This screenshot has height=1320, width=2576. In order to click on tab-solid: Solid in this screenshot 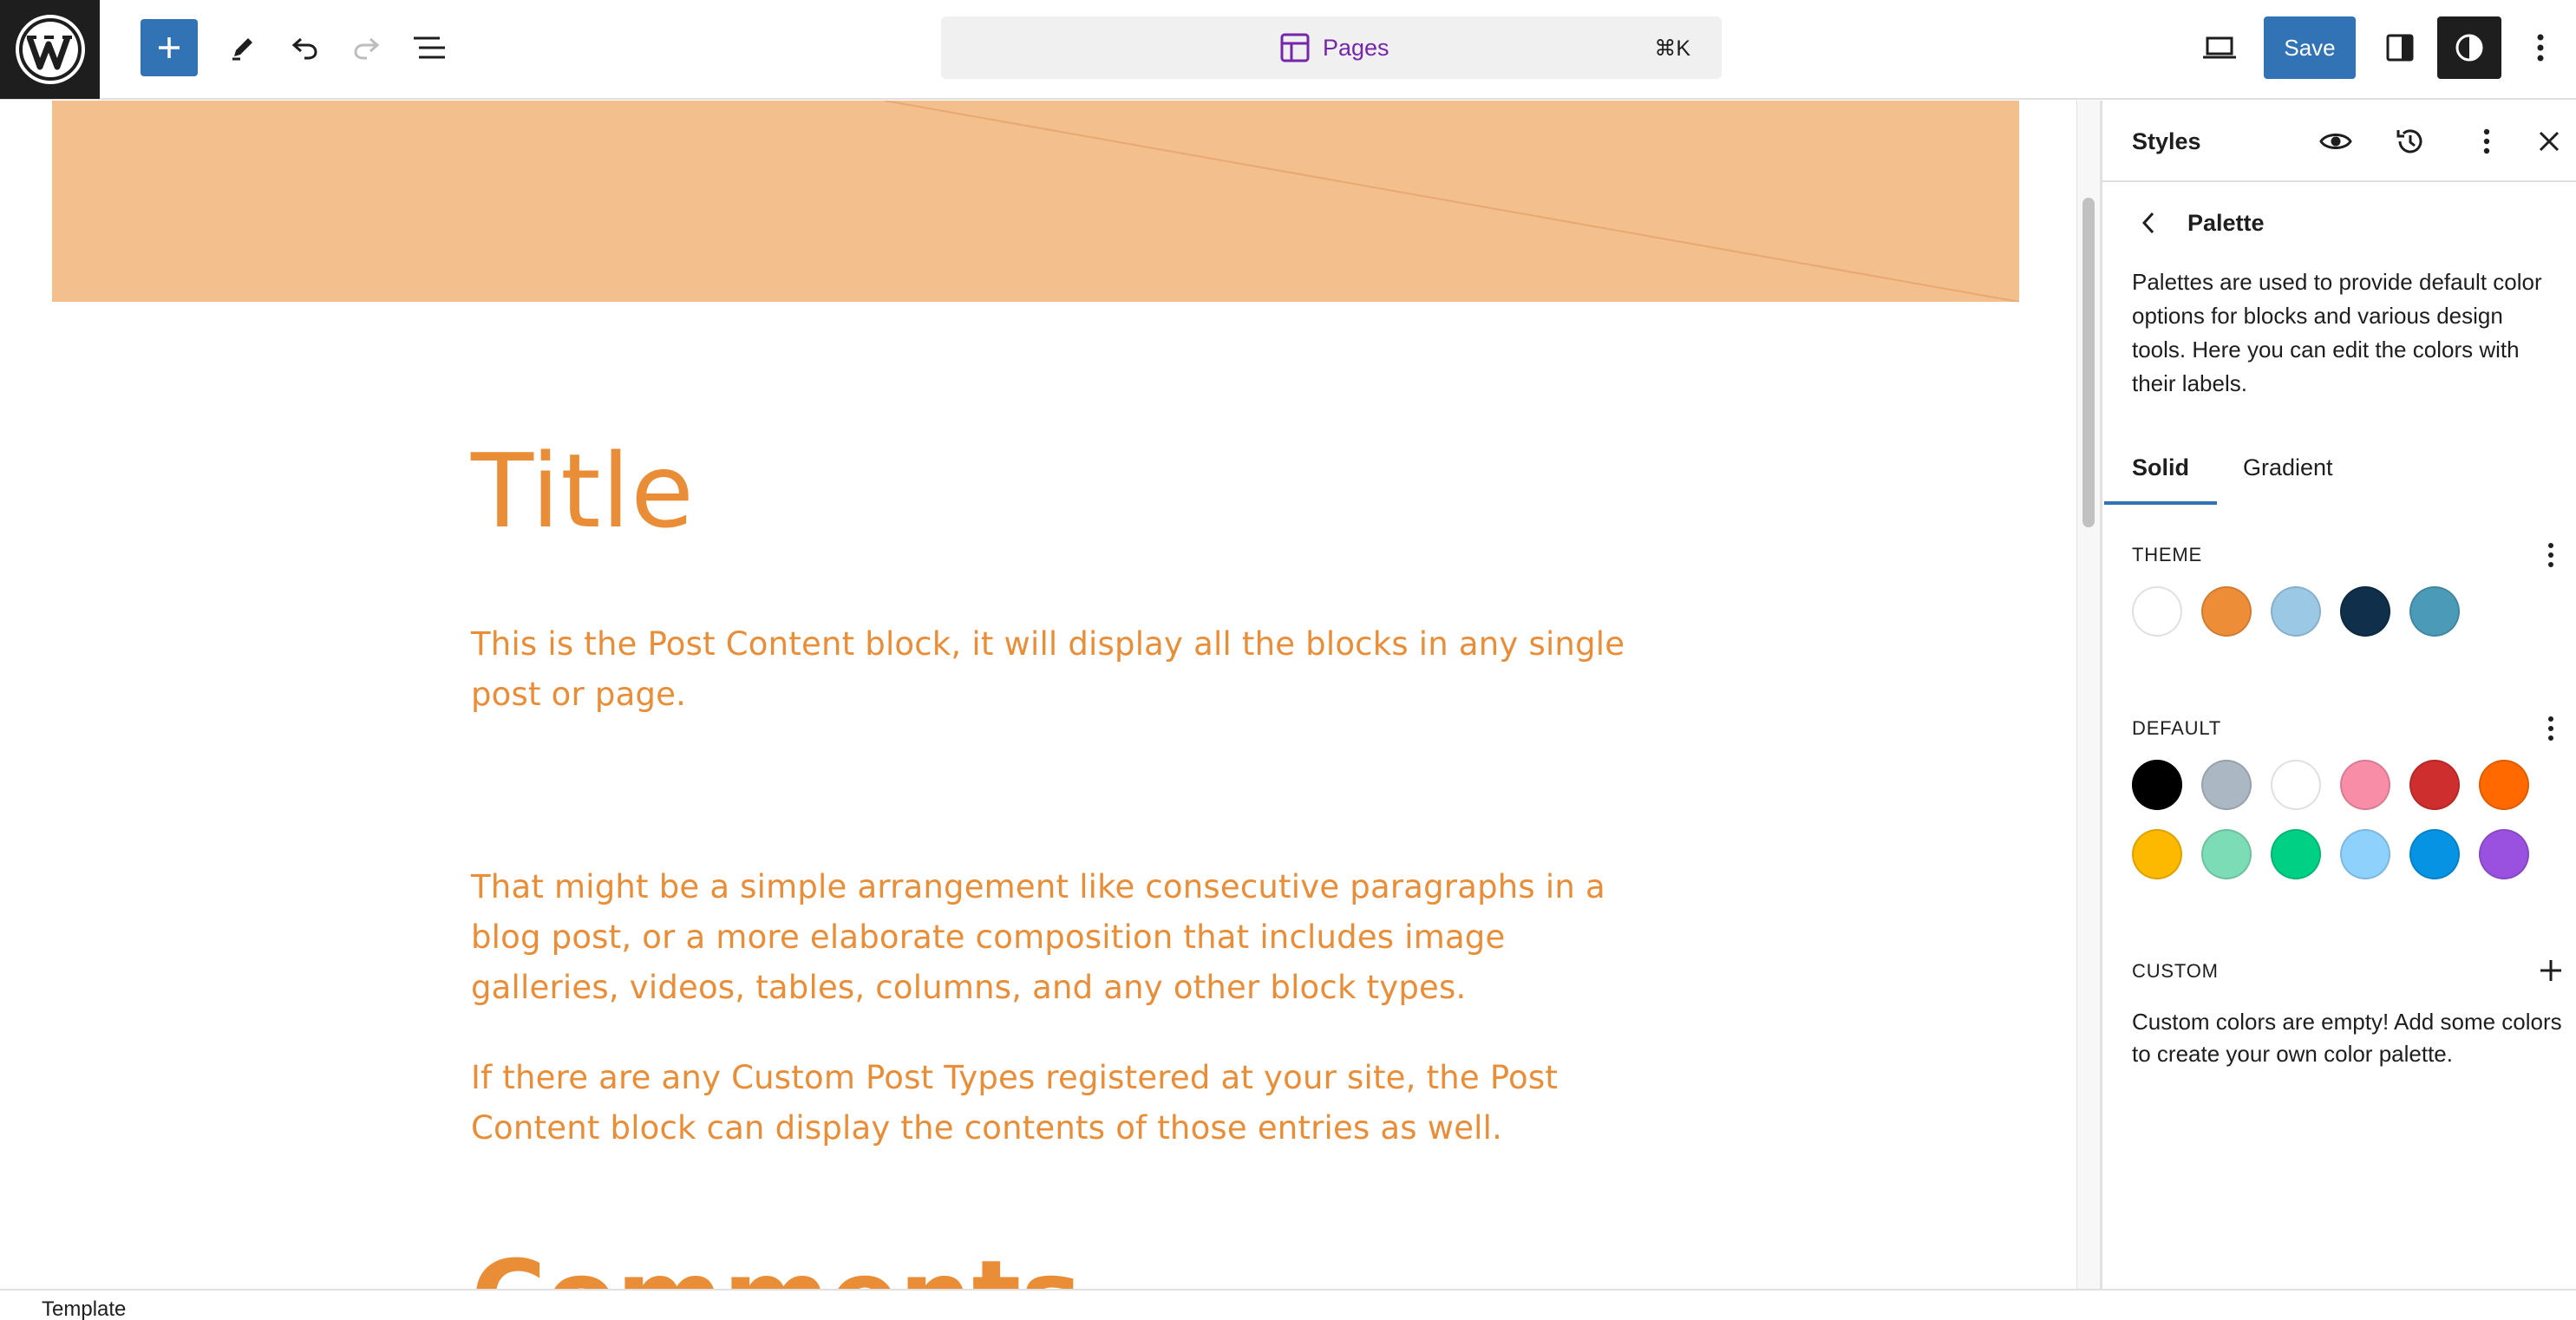, I will do `click(2160, 468)`.